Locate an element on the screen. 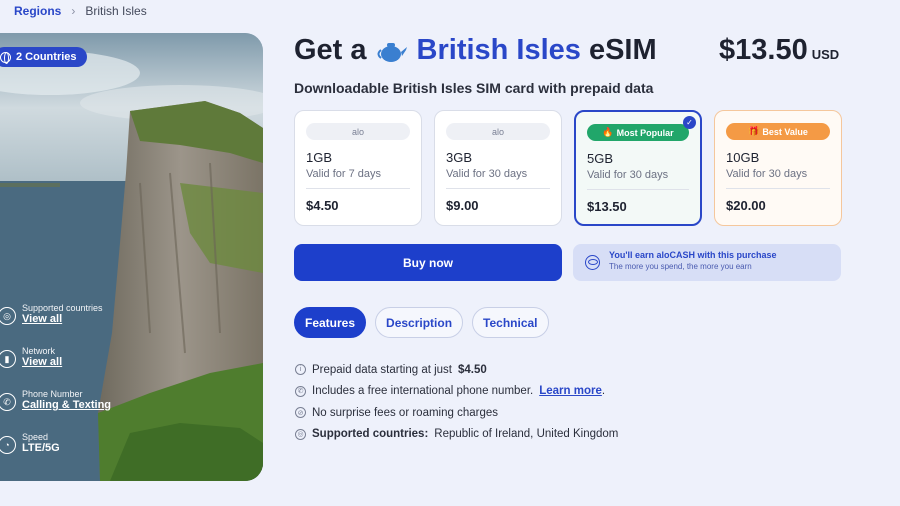  network-info: ▮ Network View all is located at coordinates (31, 357).